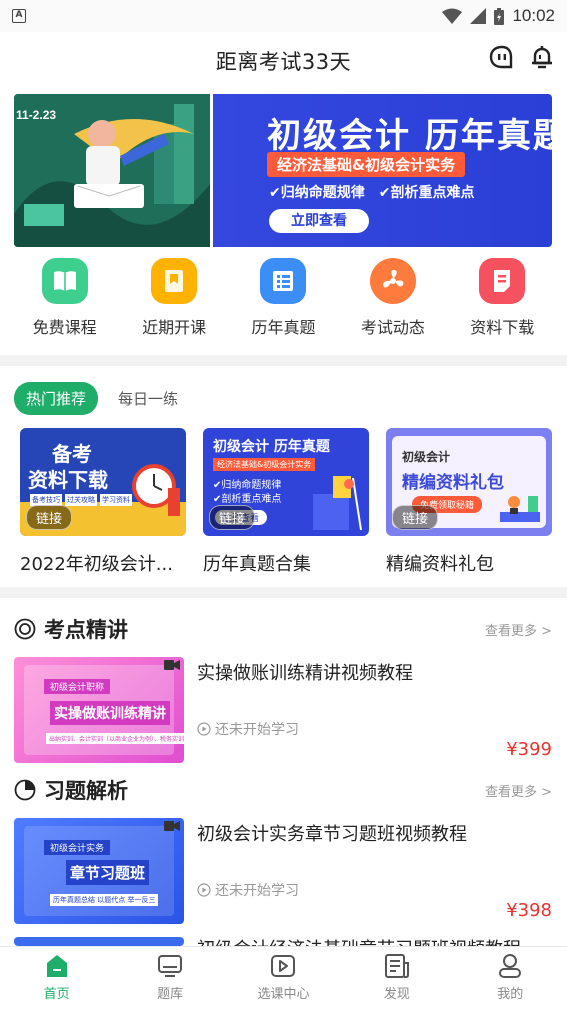 The width and height of the screenshot is (567, 1009). Describe the element at coordinates (99, 941) in the screenshot. I see `course-thumbnail` at that location.